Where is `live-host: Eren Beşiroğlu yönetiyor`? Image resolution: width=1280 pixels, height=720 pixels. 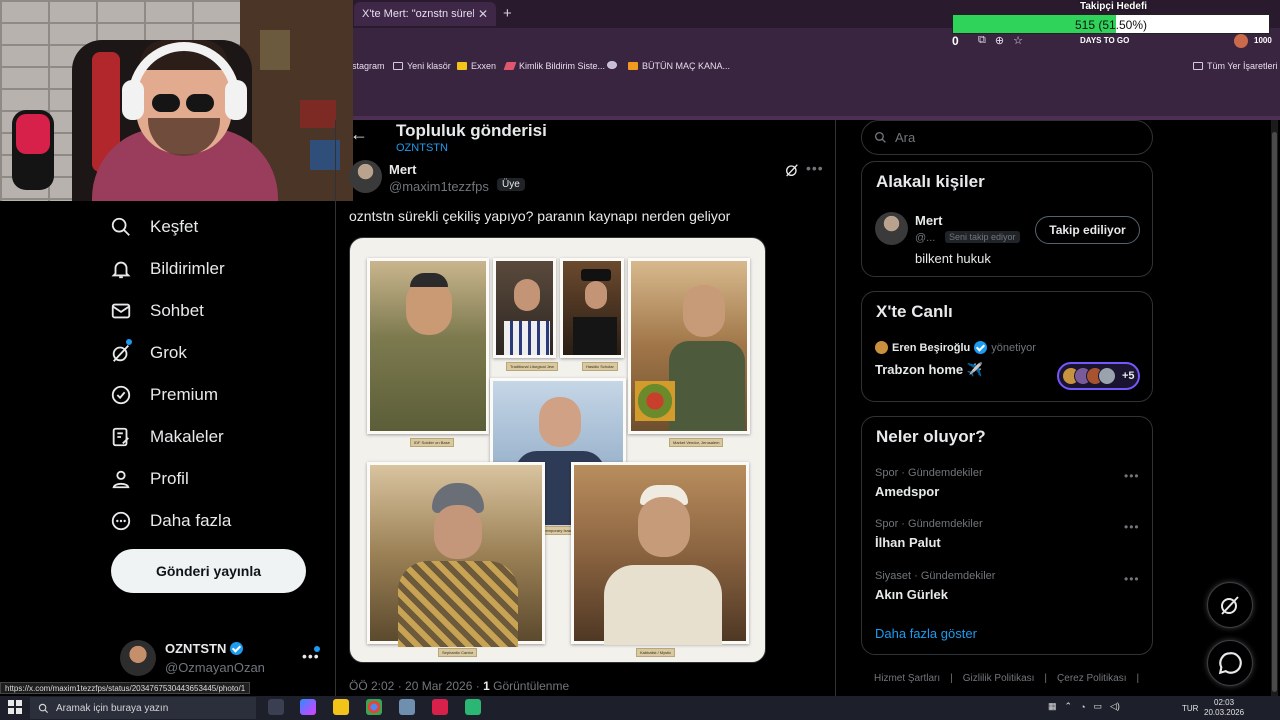 live-host: Eren Beşiroğlu yönetiyor is located at coordinates (955, 347).